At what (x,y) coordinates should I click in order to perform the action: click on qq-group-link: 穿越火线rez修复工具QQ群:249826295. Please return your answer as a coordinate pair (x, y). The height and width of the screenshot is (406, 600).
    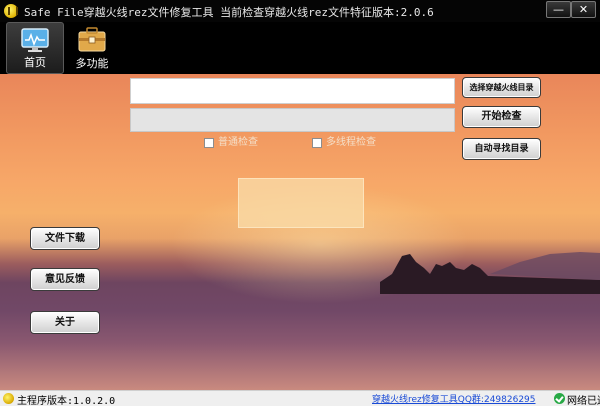
    Looking at the image, I should click on (454, 398).